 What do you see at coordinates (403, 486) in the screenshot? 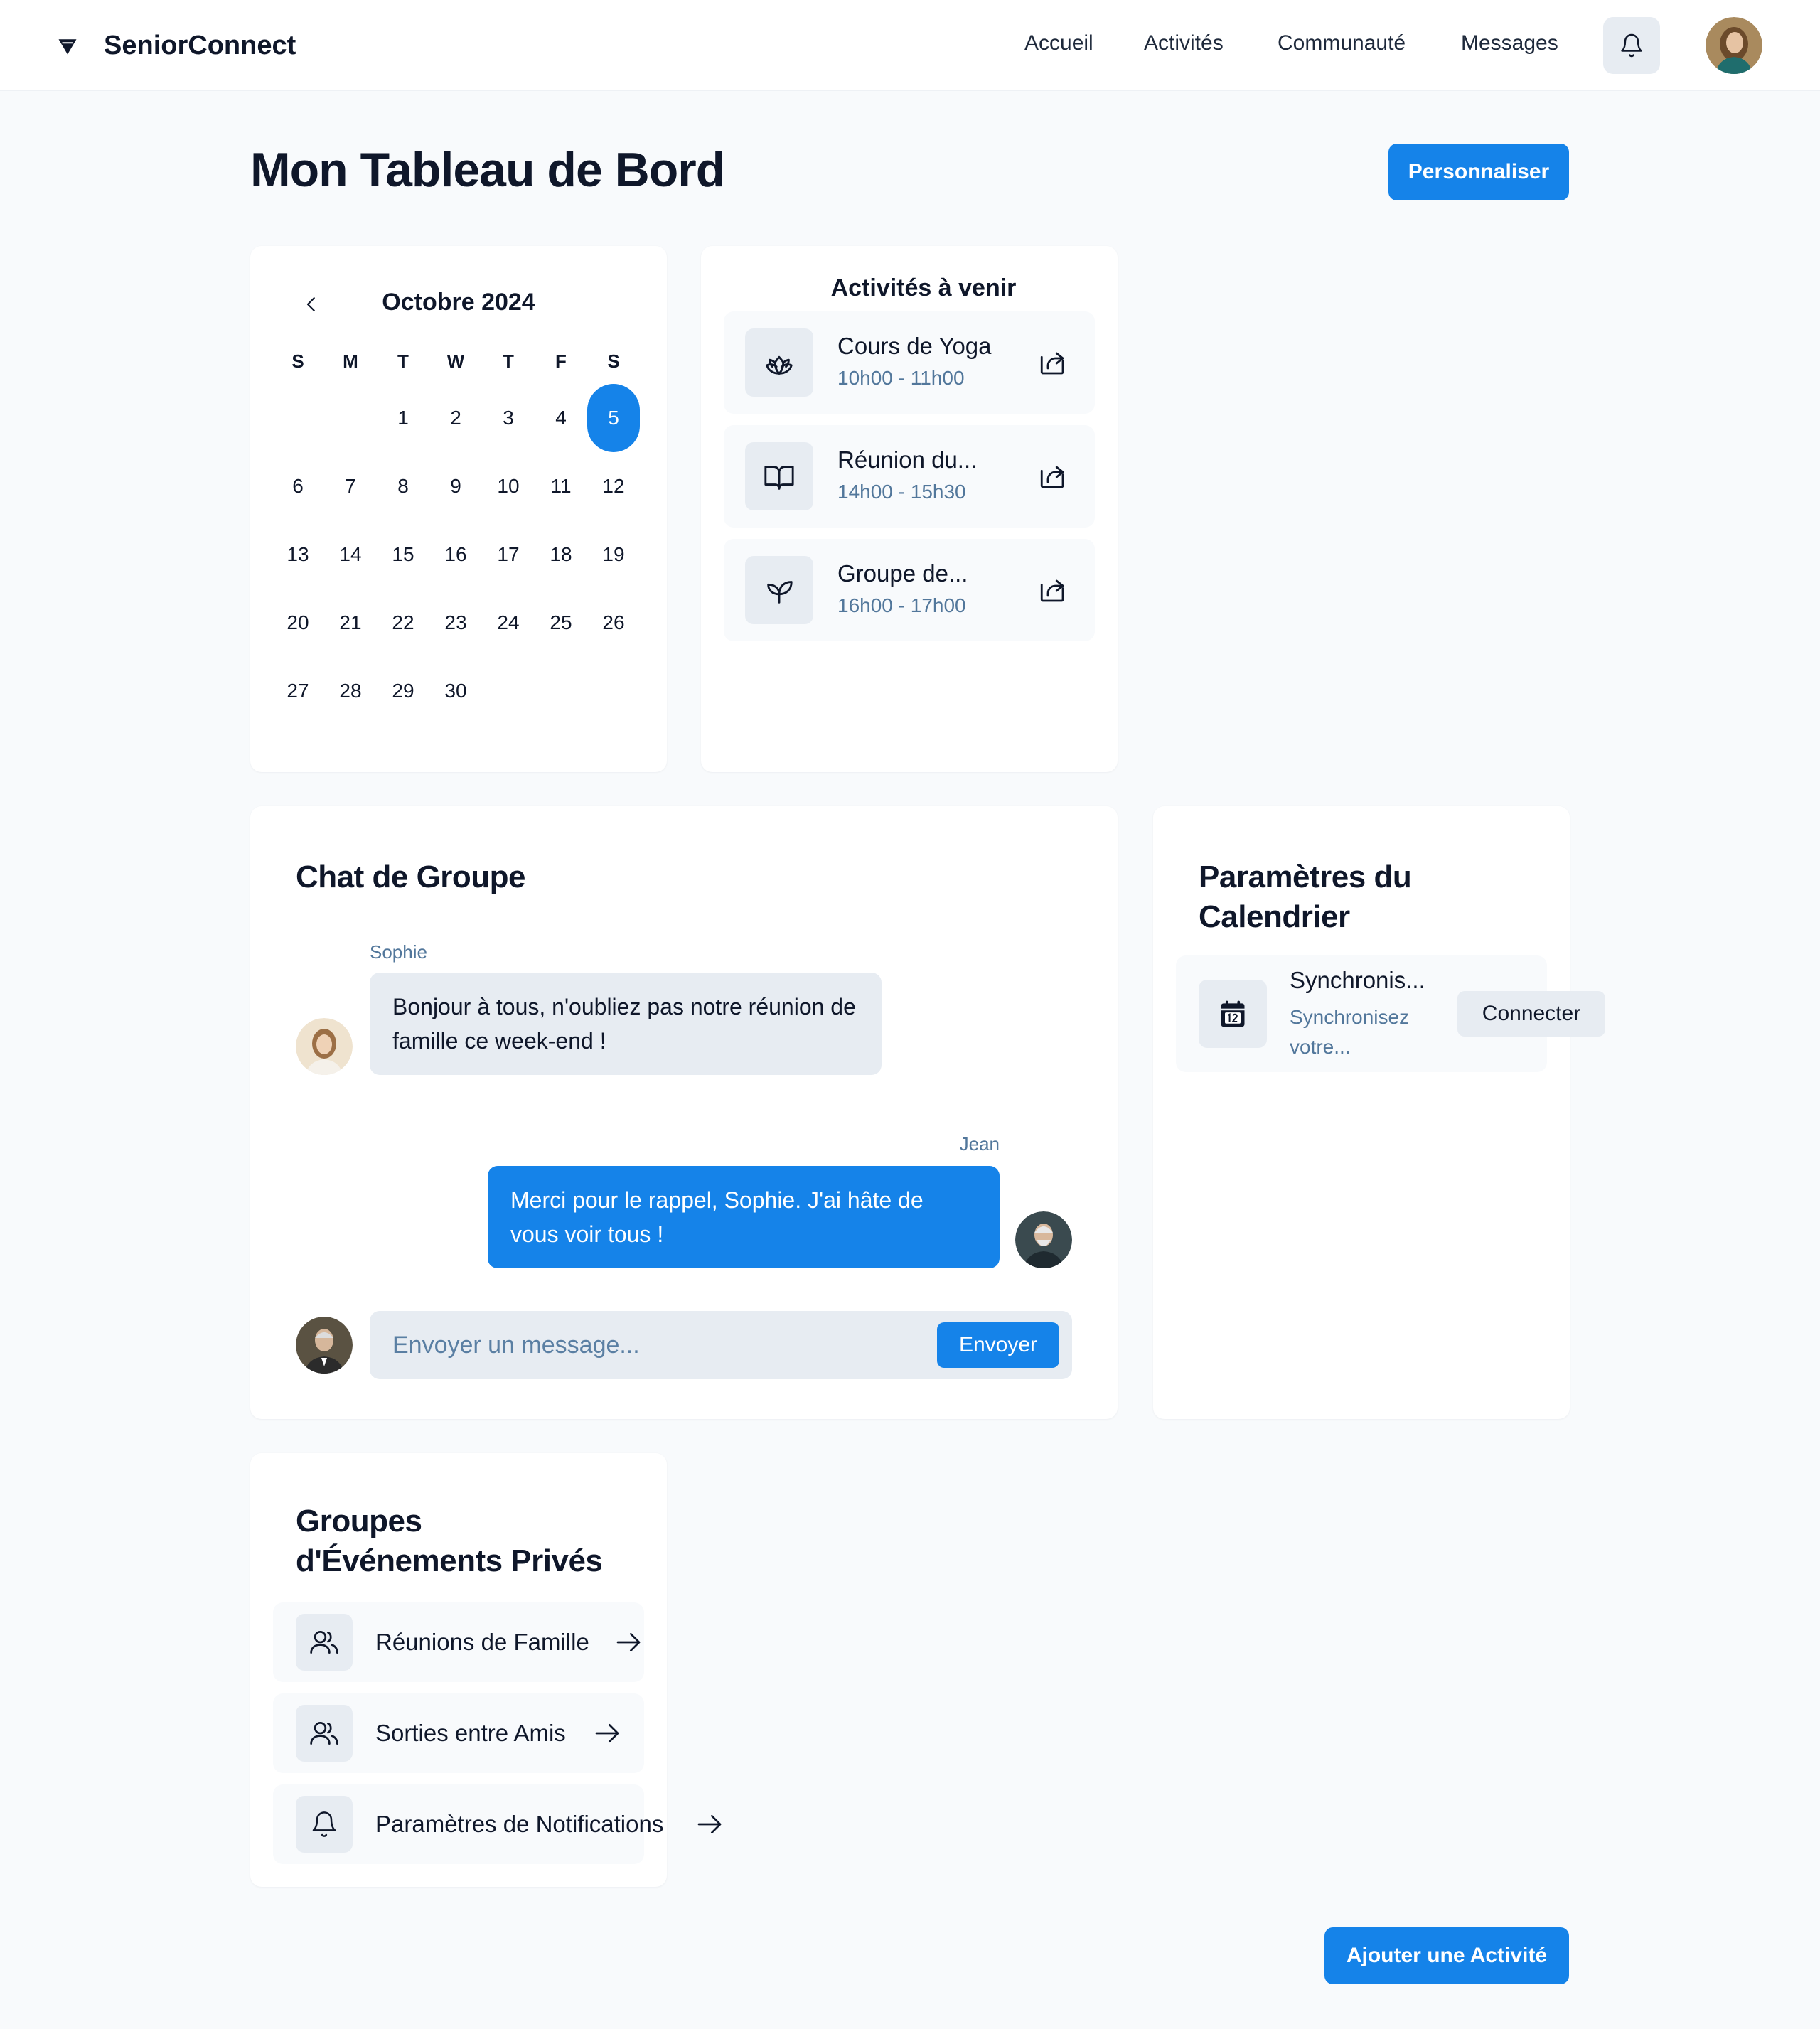
I see `calendar-day: 8` at bounding box center [403, 486].